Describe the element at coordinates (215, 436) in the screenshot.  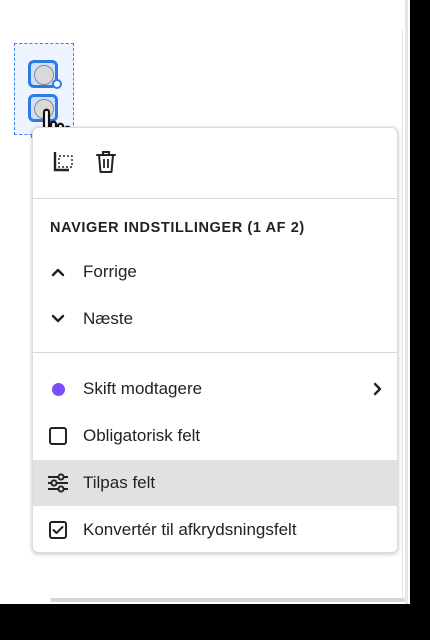
I see `menu-item-required-field: Obligatorisk felt` at that location.